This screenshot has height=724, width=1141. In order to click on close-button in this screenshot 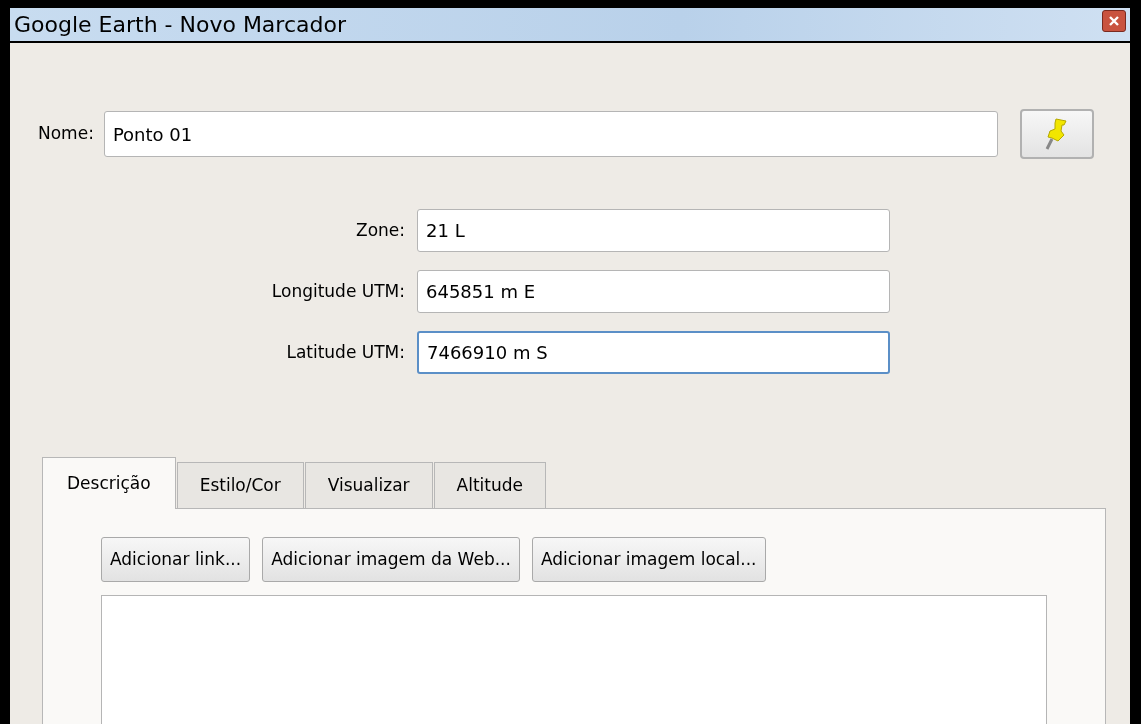, I will do `click(1114, 20)`.